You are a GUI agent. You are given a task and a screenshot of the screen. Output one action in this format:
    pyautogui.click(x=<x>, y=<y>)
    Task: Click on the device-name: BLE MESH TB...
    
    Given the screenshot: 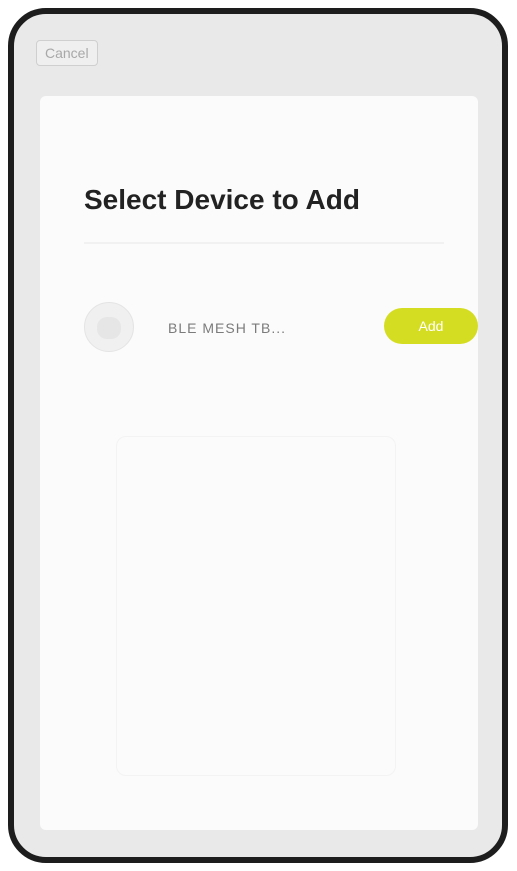 What is the action you would take?
    pyautogui.click(x=227, y=328)
    